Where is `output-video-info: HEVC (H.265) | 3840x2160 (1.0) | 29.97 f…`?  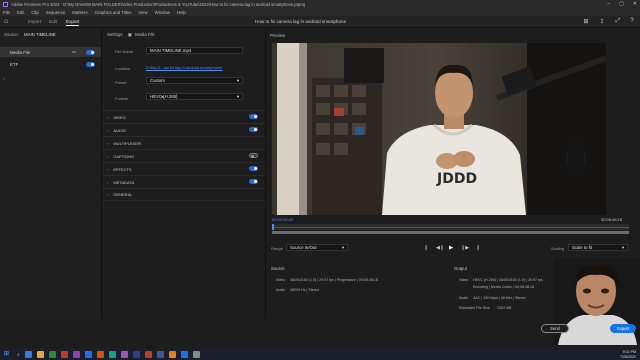
output-video-info: HEVC (H.265) | 3840x2160 (1.0) | 29.97 f… is located at coordinates (508, 280).